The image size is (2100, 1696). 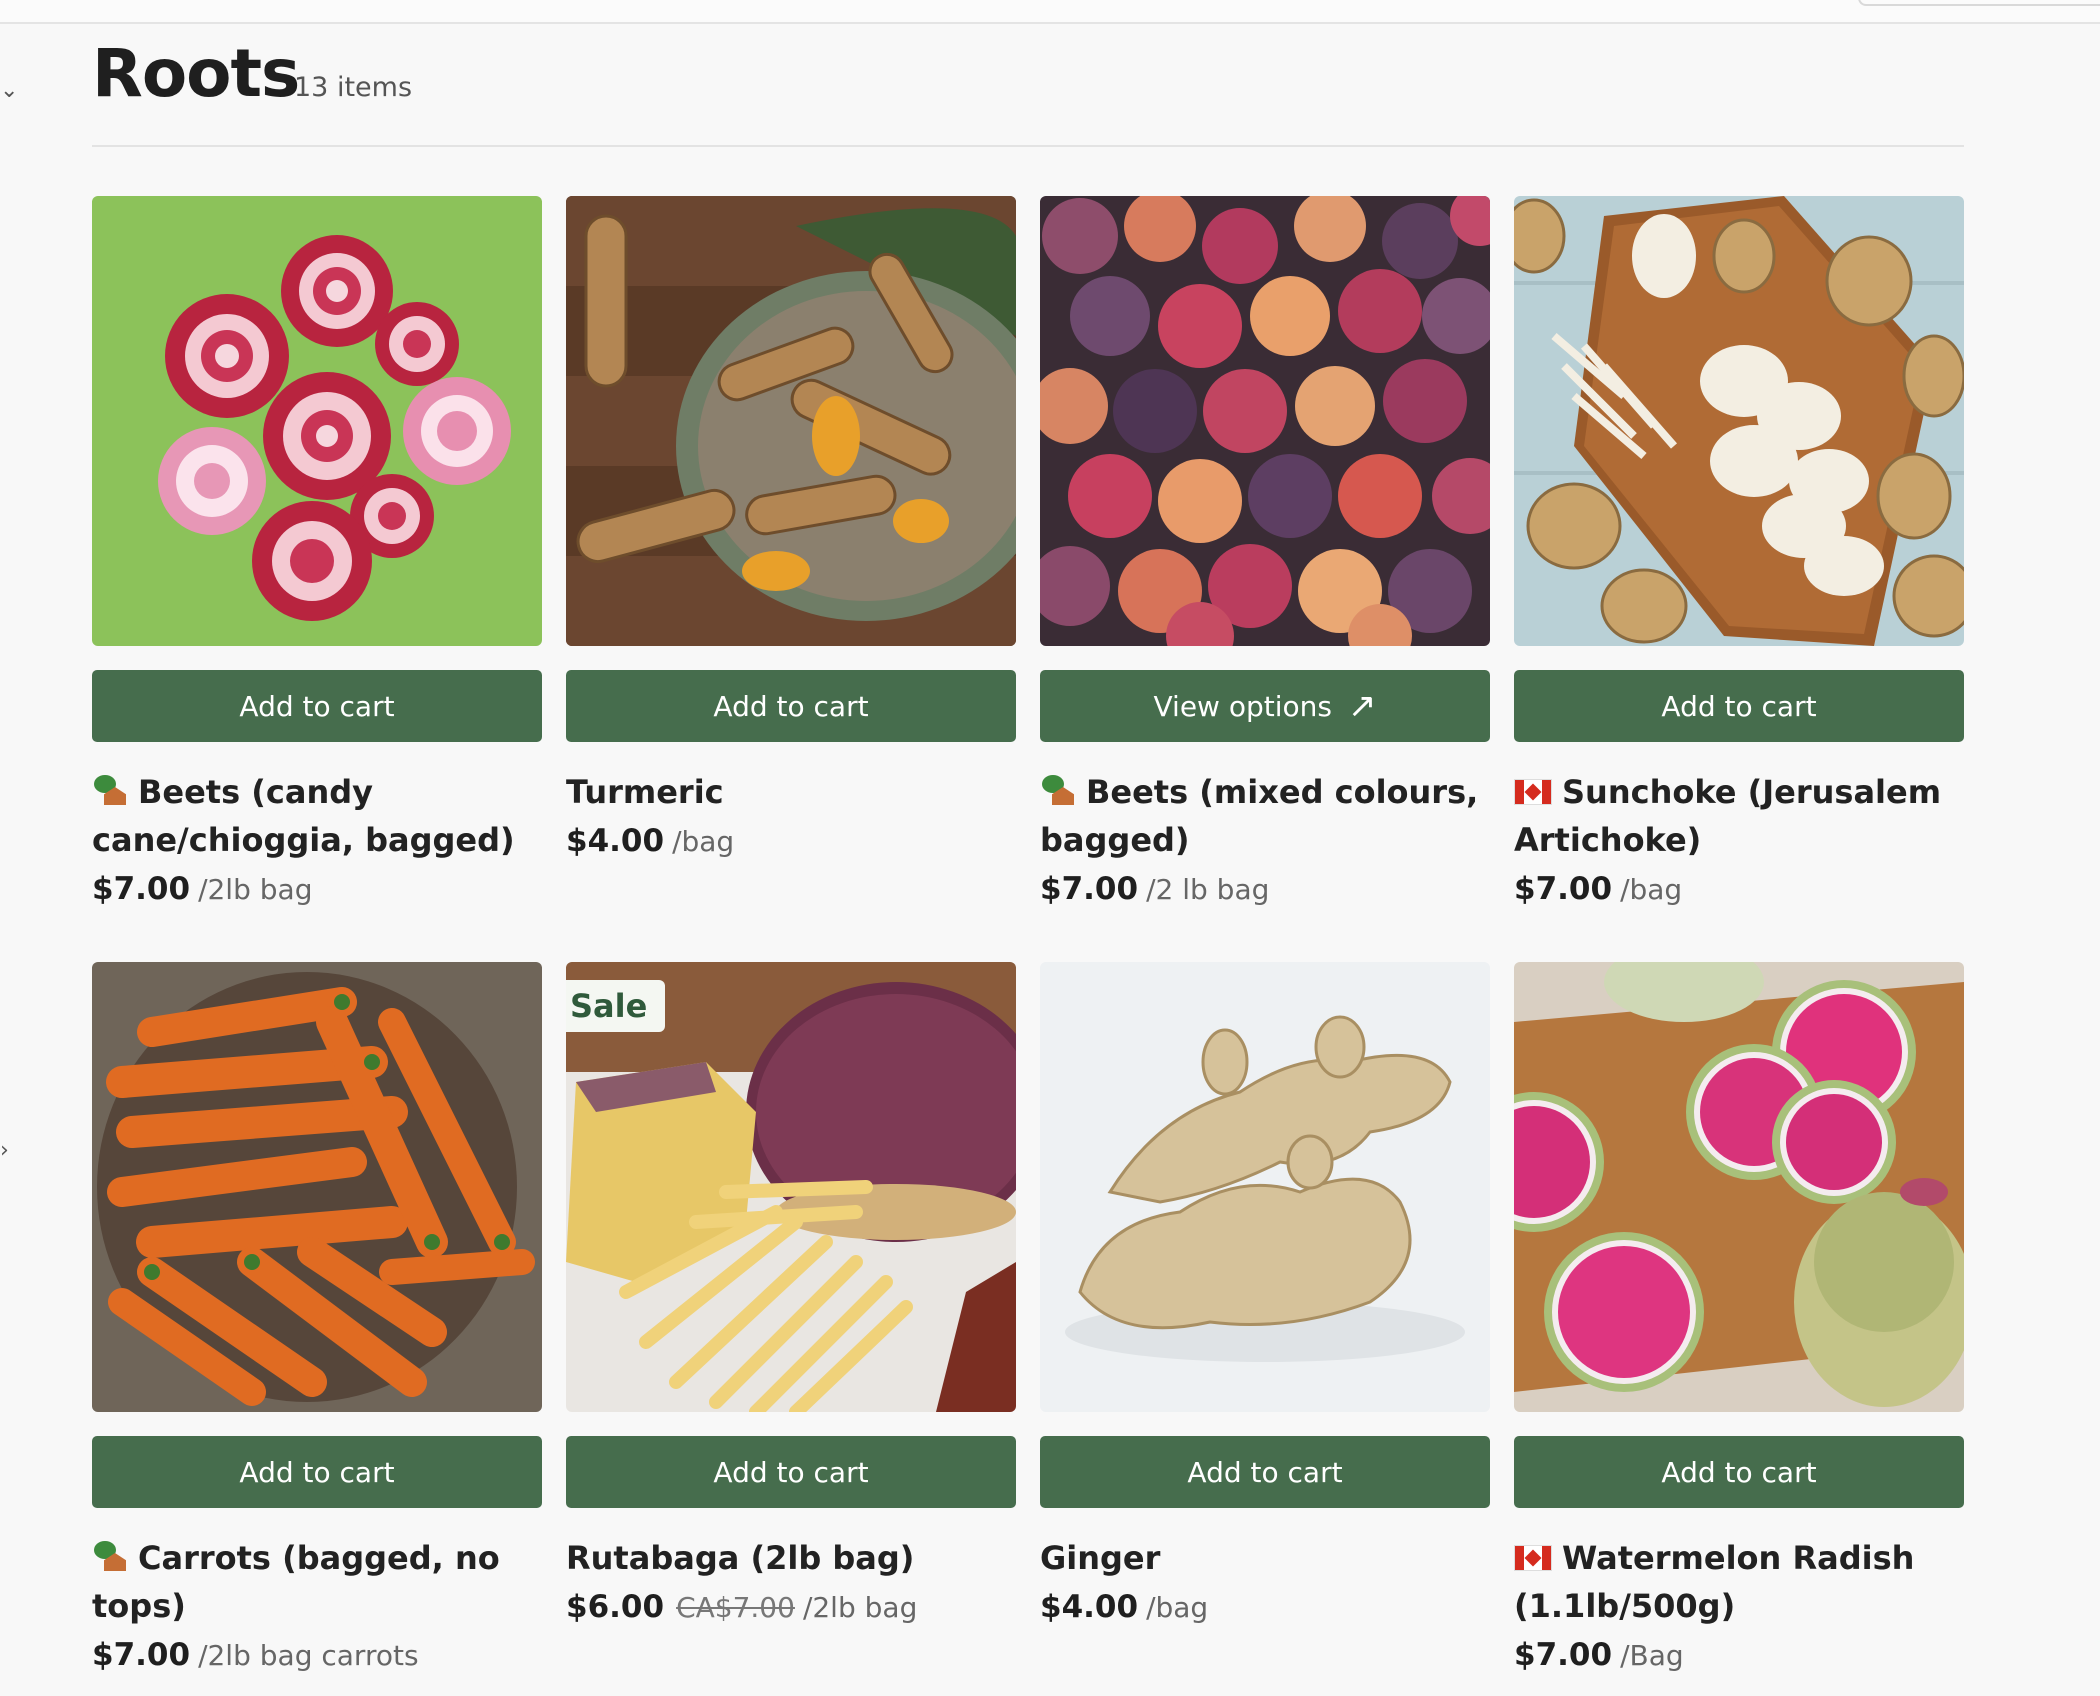 I want to click on product-name: Beets (candy cane/chioggia, bagged), so click(x=317, y=816).